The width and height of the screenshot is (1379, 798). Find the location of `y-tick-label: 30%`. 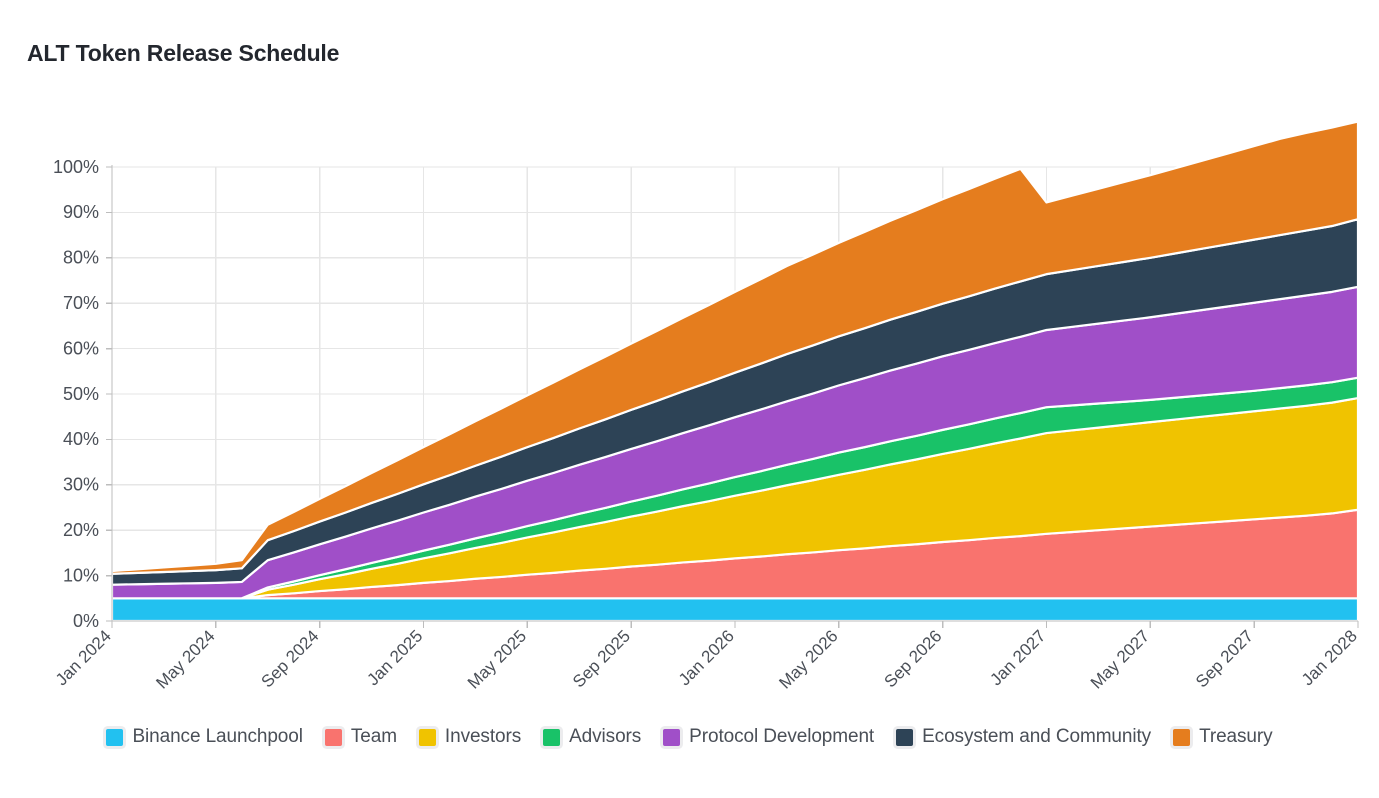

y-tick-label: 30% is located at coordinates (81, 485).